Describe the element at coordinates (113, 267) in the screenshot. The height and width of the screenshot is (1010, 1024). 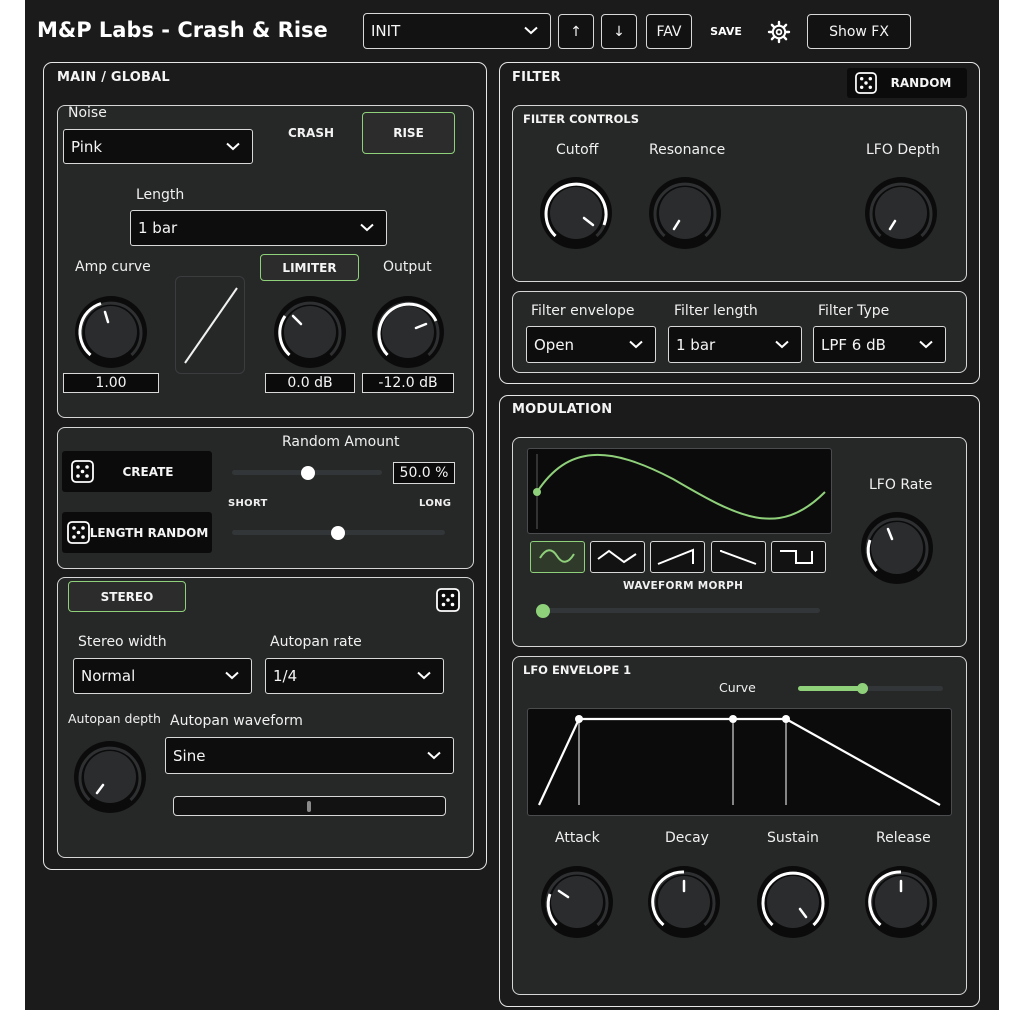
I see `amp-curve-label: Amp curve` at that location.